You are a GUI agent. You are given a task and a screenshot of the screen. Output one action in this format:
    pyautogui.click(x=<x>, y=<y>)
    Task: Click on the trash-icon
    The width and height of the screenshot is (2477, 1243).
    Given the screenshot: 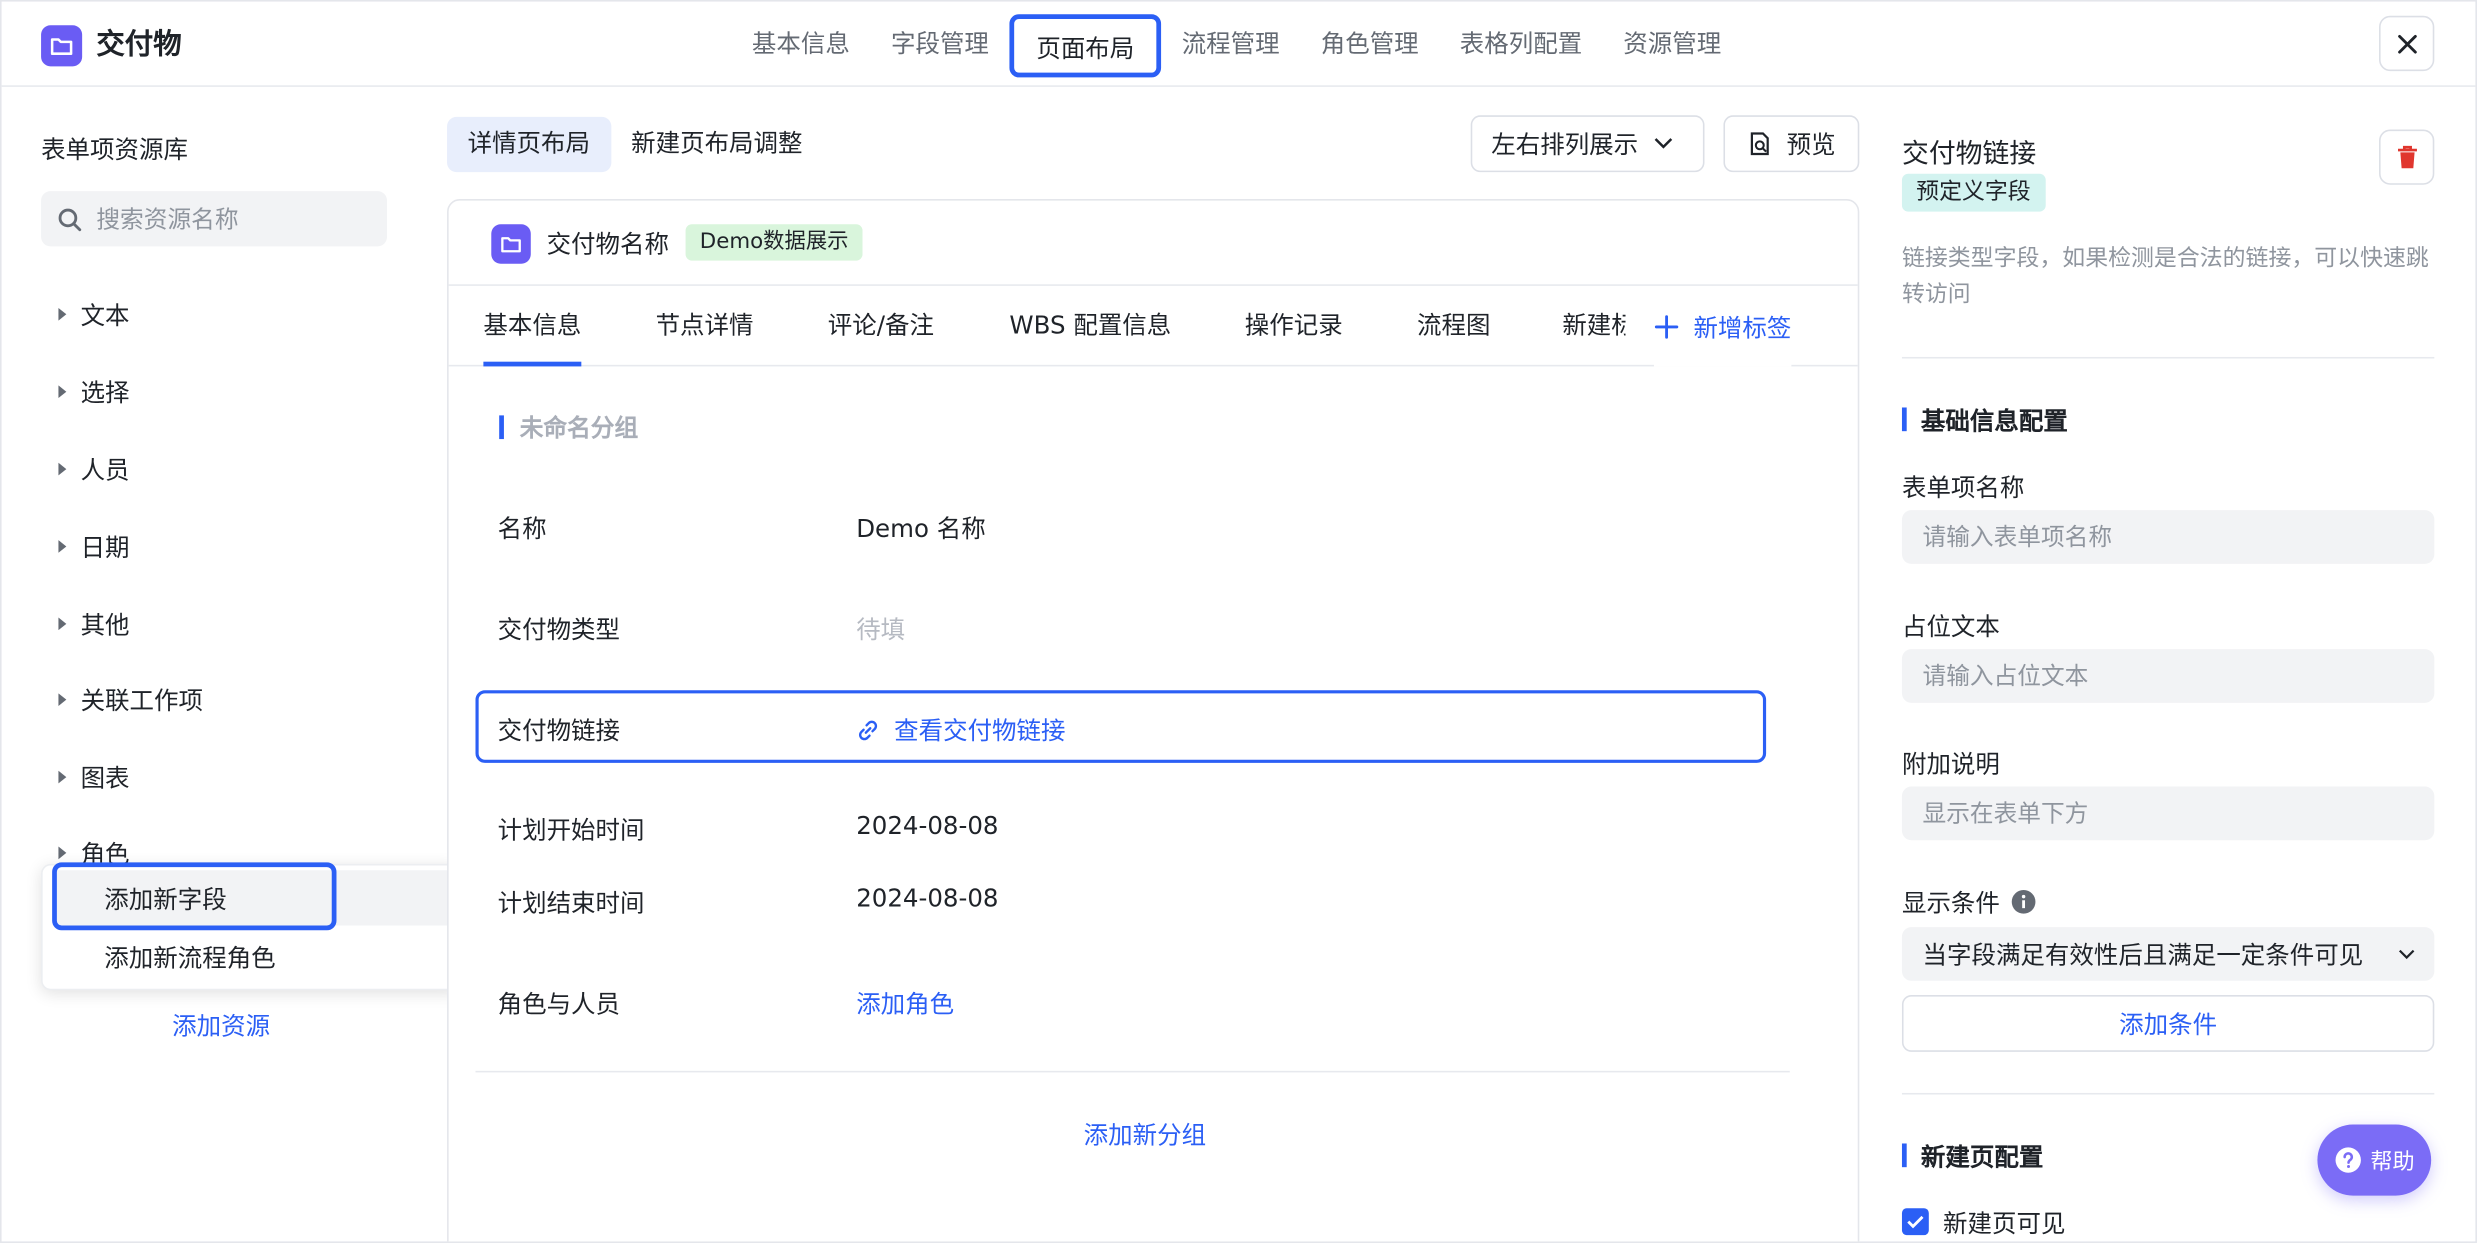 What is the action you would take?
    pyautogui.click(x=2407, y=157)
    